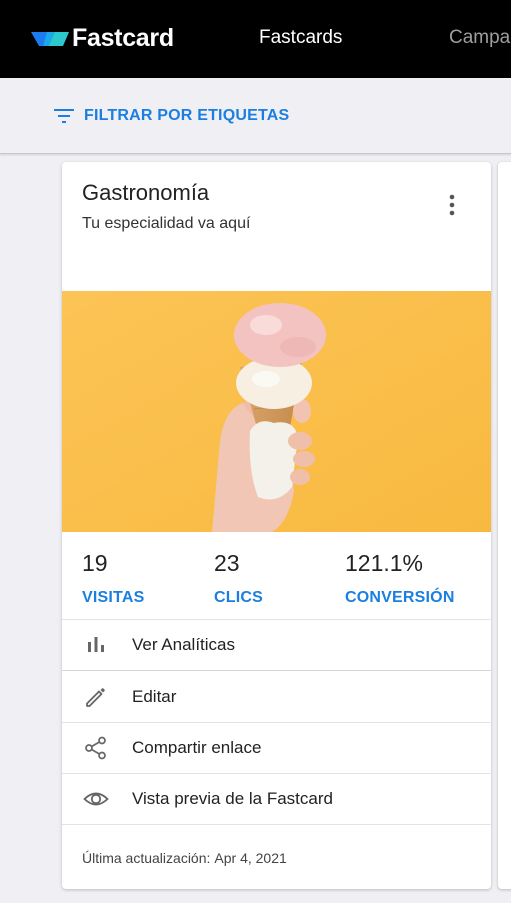 Image resolution: width=511 pixels, height=903 pixels. I want to click on fastcard-logo-icon, so click(50, 38).